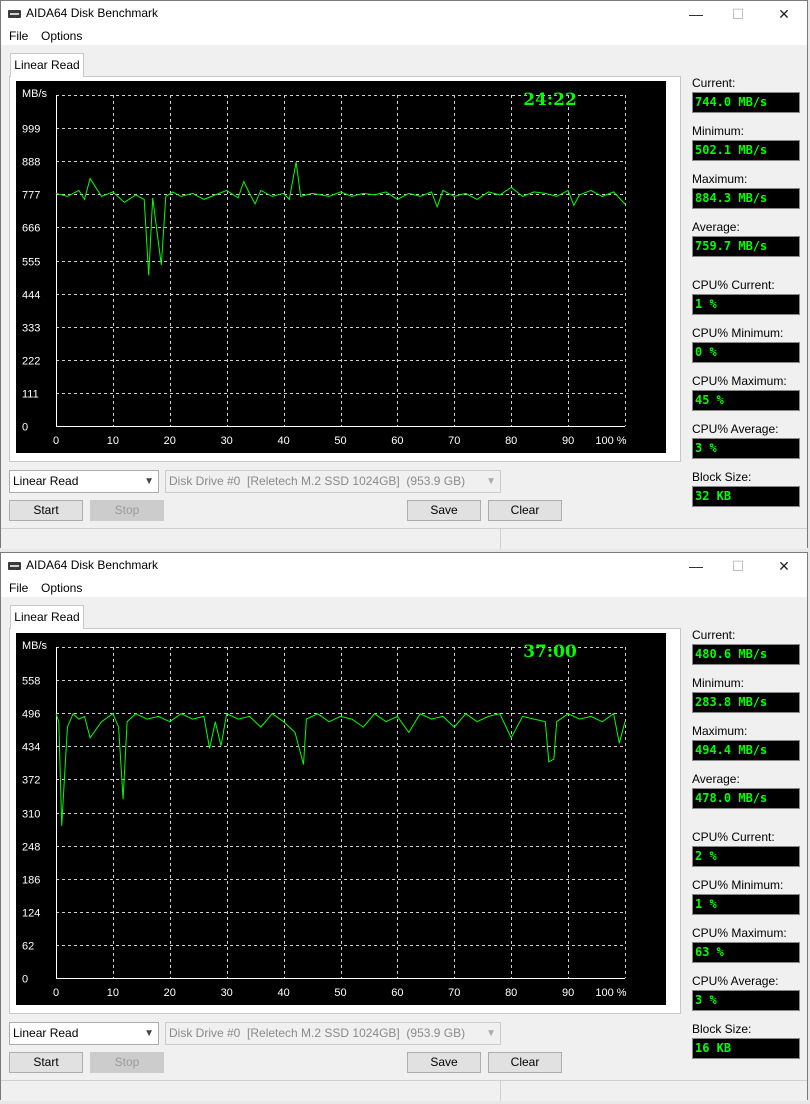 The image size is (810, 1104). What do you see at coordinates (746, 246) in the screenshot?
I see `average-value: 759.7 MB/s` at bounding box center [746, 246].